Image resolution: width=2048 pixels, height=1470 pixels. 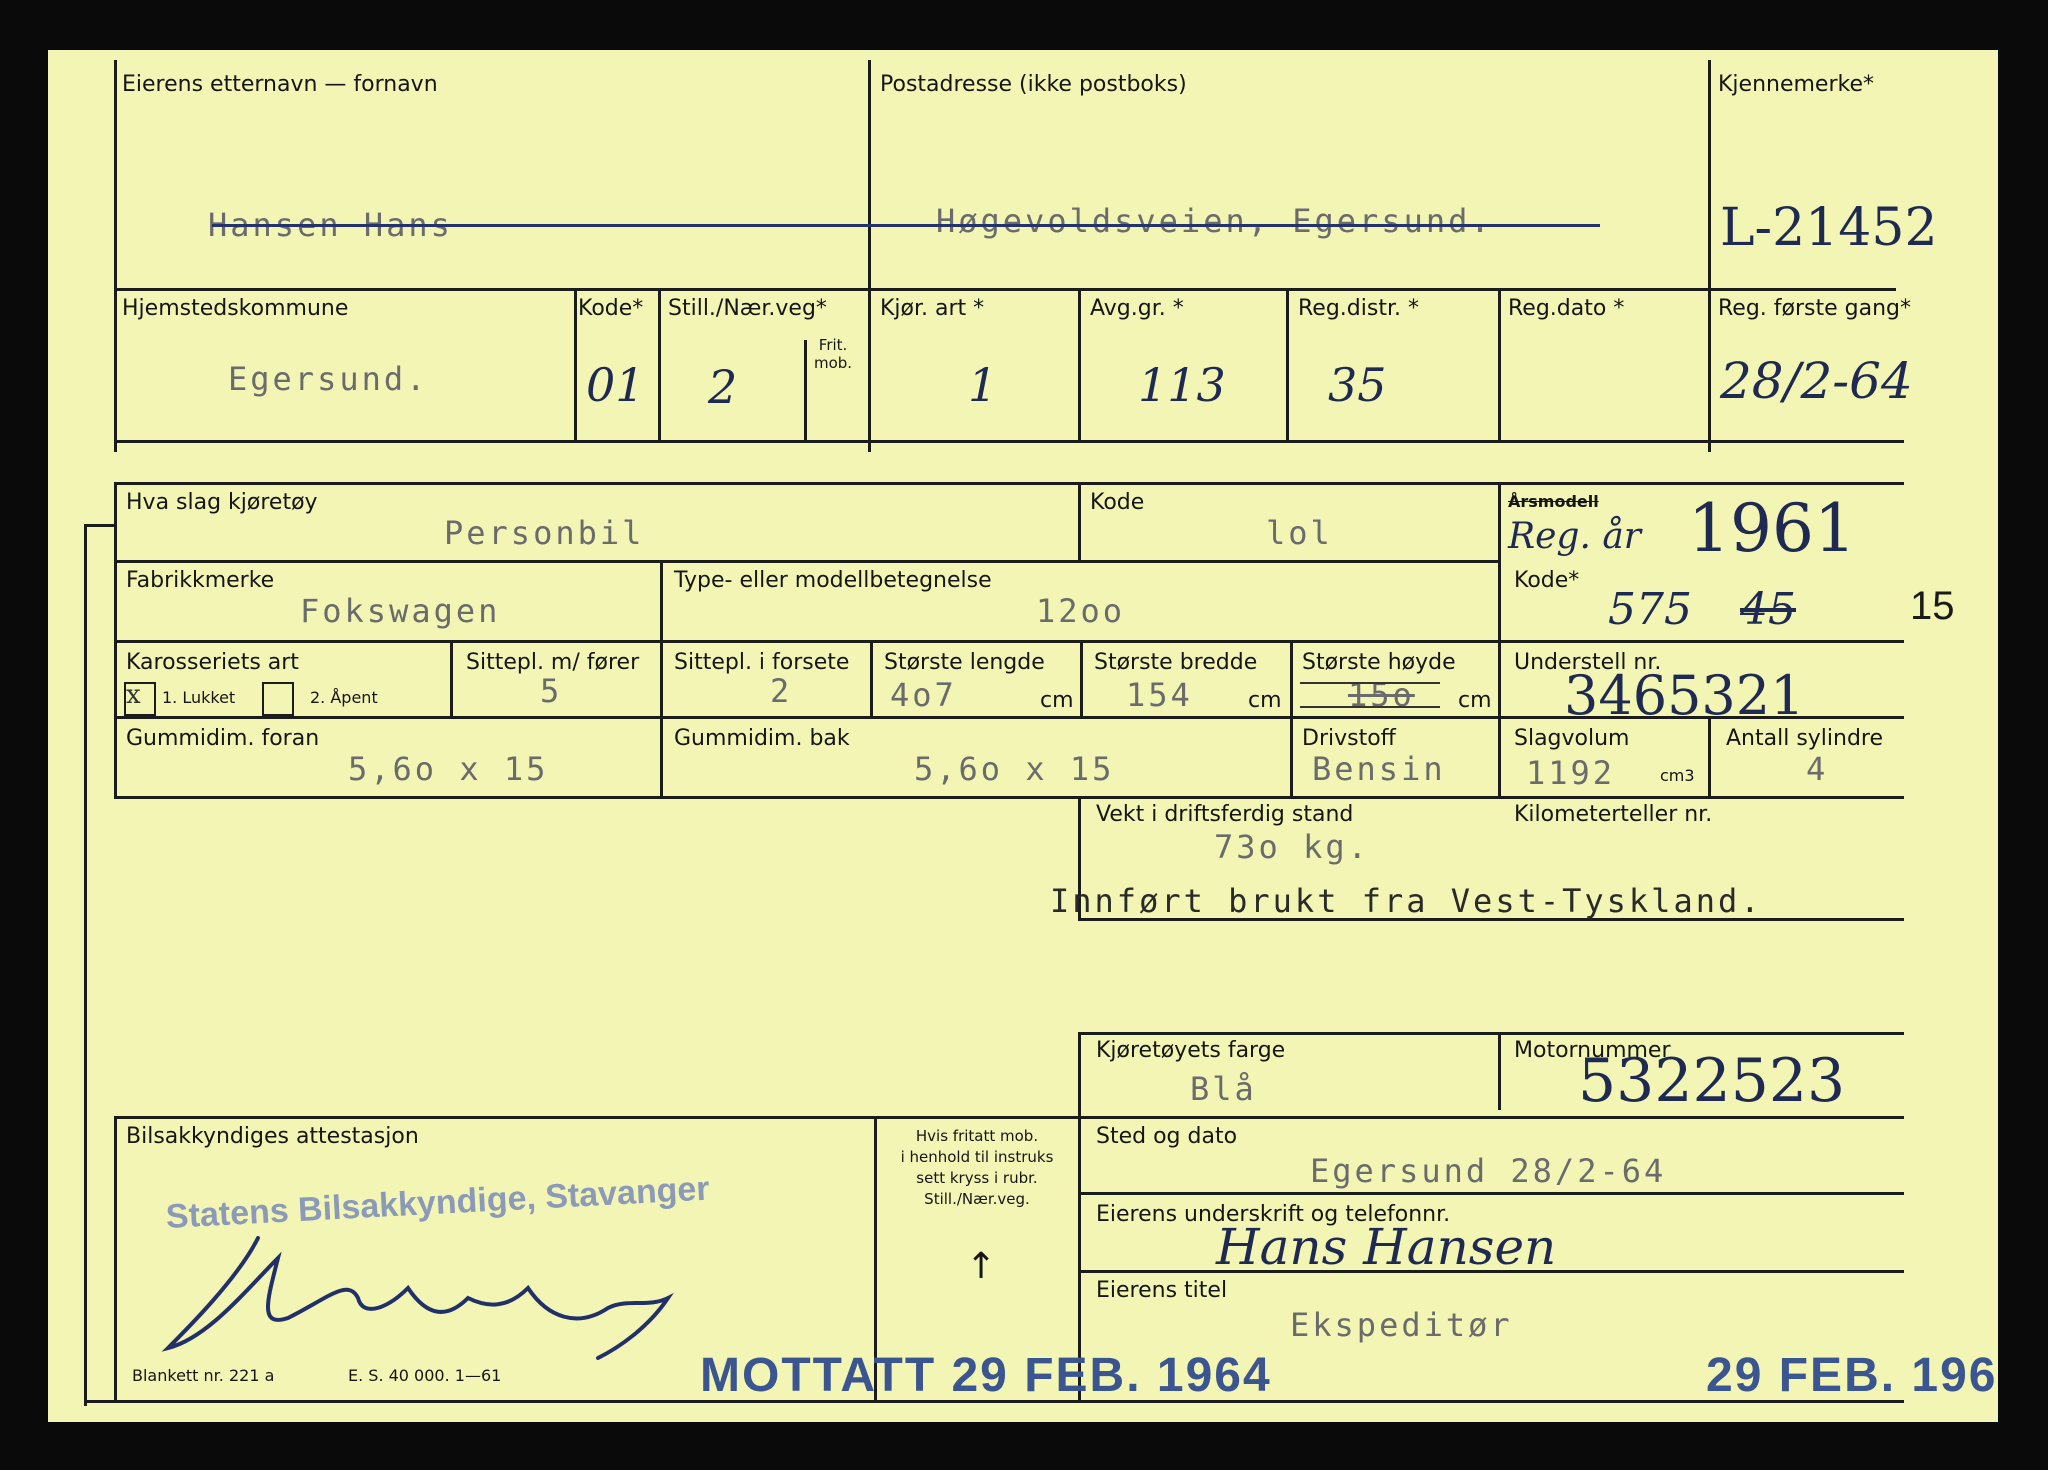 I want to click on volume-label: Slagvolum, so click(x=1572, y=738).